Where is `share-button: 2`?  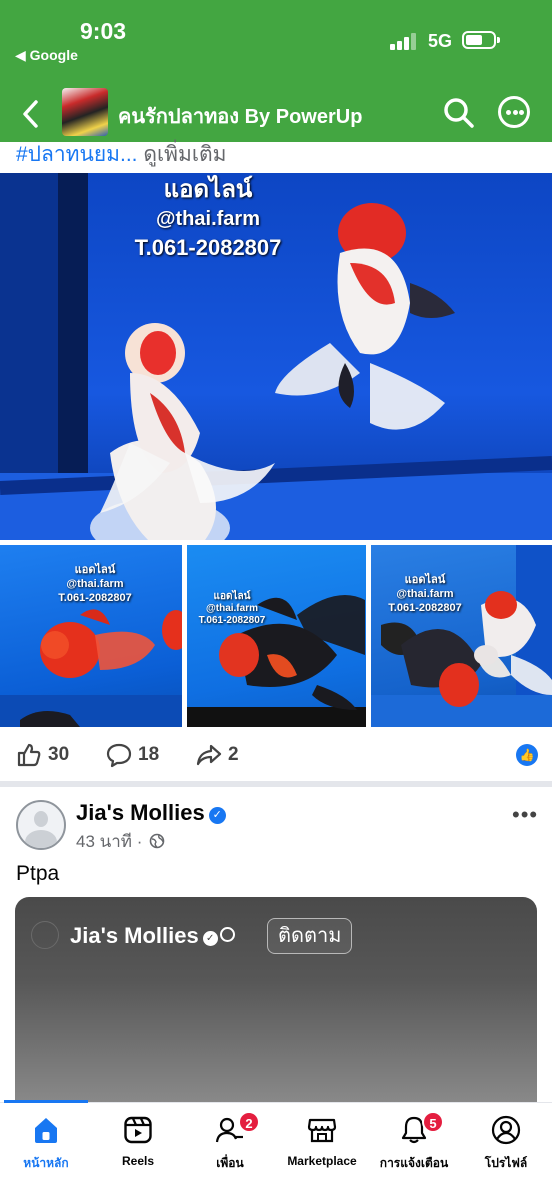
share-button: 2 is located at coordinates (226, 755).